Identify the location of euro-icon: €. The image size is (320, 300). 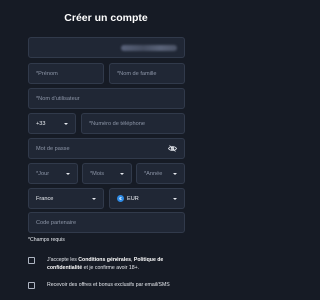
(120, 198).